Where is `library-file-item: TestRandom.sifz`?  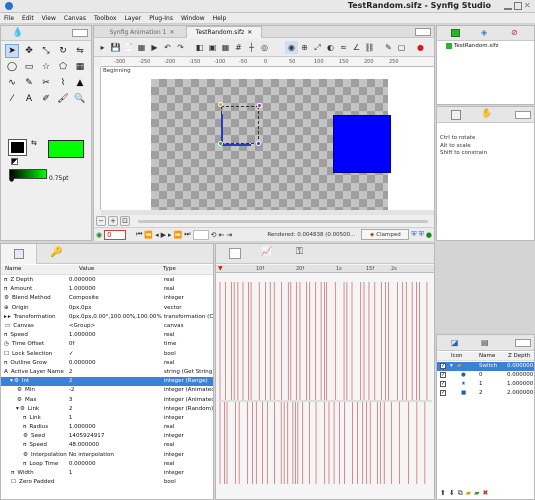
library-file-item: TestRandom.sifz is located at coordinates (472, 46).